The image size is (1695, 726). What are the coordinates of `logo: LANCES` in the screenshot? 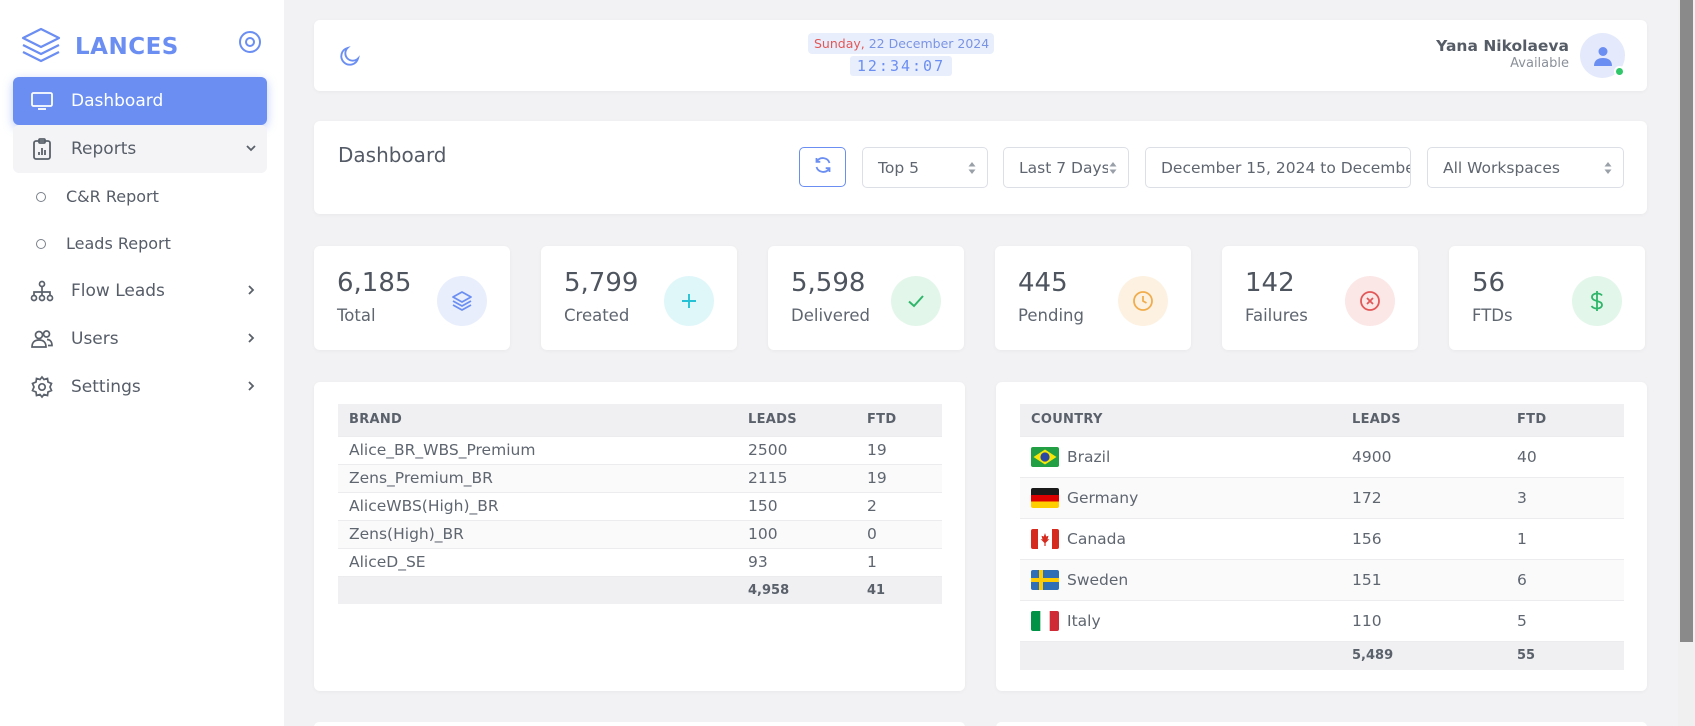 It's located at (99, 47).